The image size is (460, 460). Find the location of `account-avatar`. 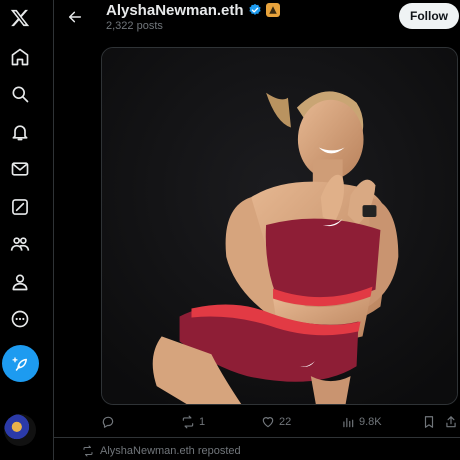

account-avatar is located at coordinates (20, 430).